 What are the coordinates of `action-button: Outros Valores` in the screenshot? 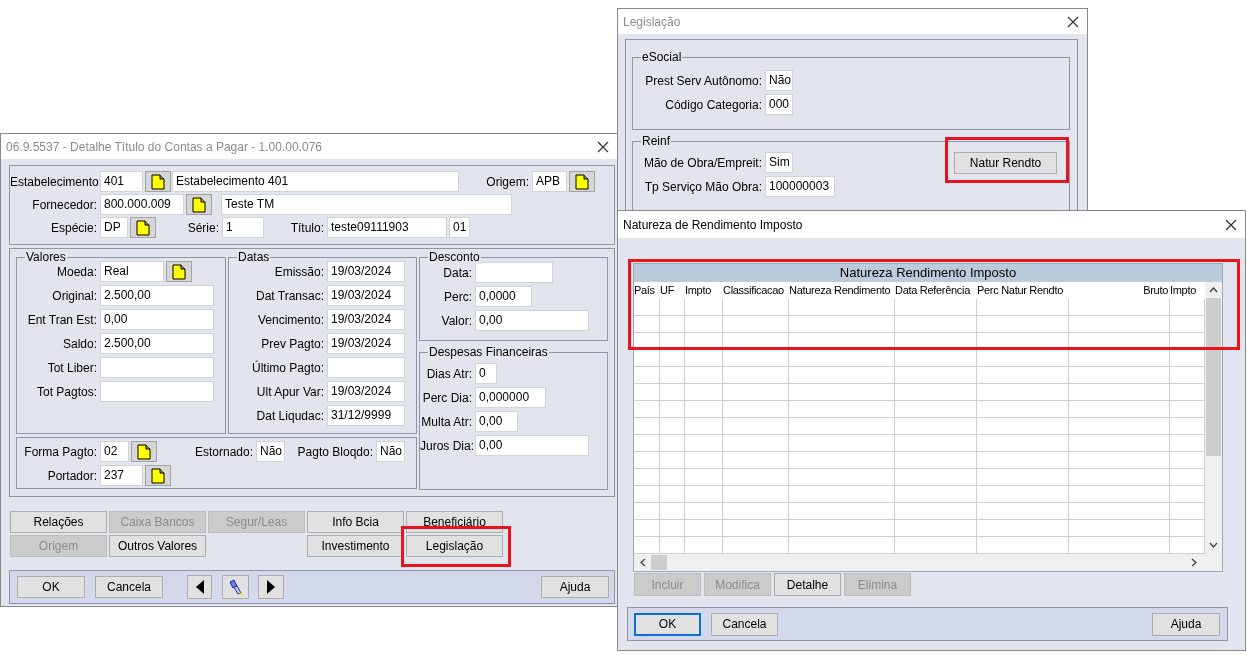 It's located at (157, 546).